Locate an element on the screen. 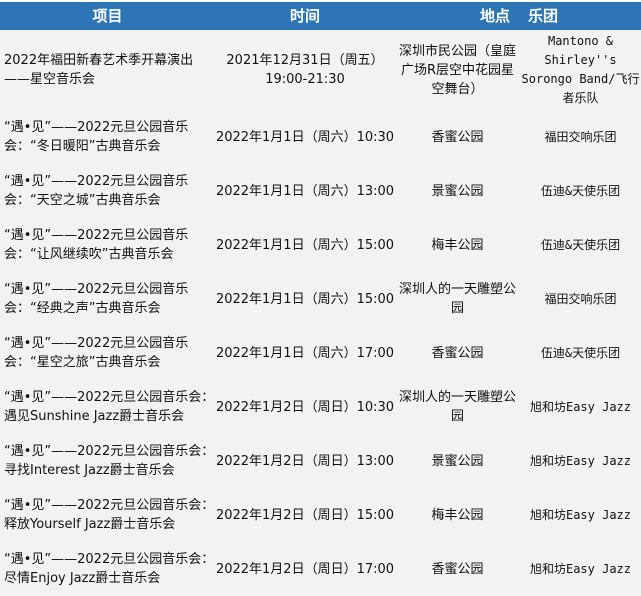 This screenshot has height=596, width=641. cell-project: “遇•见”——2022元旦公园音乐会：“让风继续吹”古典音乐会 is located at coordinates (96, 245).